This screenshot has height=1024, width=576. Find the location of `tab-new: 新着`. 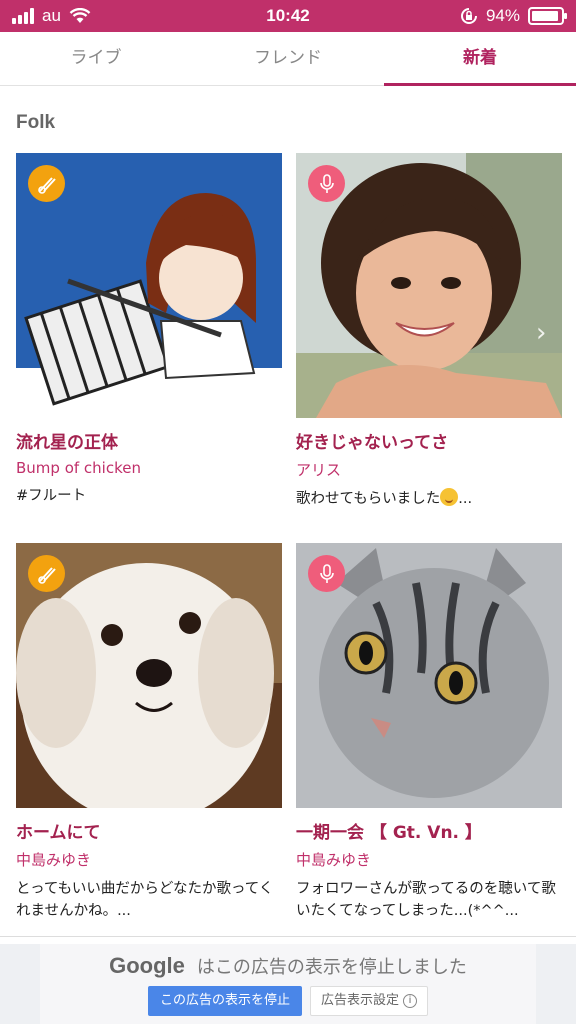

tab-new: 新着 is located at coordinates (480, 59).